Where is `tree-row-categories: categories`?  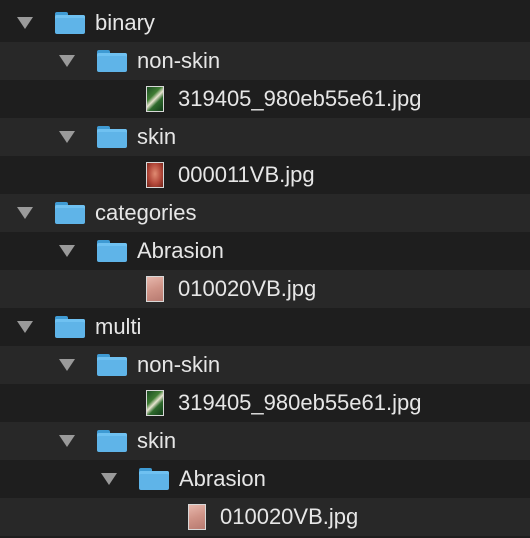
tree-row-categories: categories is located at coordinates (265, 213).